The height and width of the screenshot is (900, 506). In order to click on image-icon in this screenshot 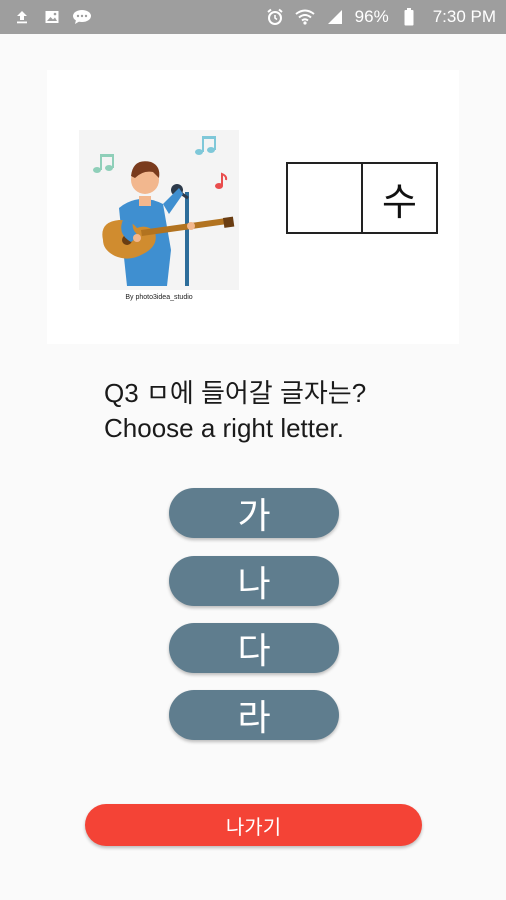, I will do `click(52, 17)`.